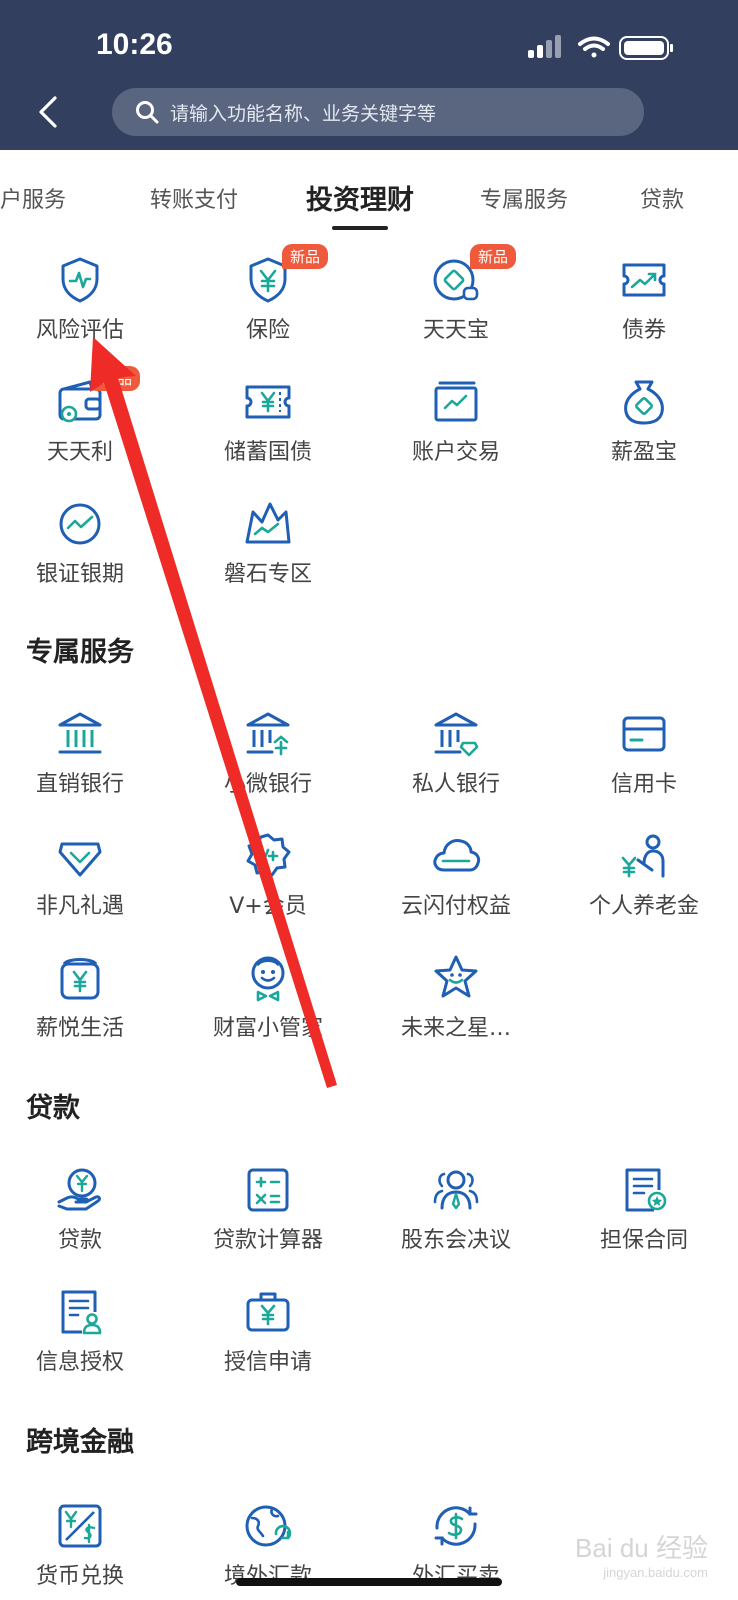 This screenshot has width=738, height=1600. I want to click on grid-item-direct-bank: 直销银行, so click(85, 753).